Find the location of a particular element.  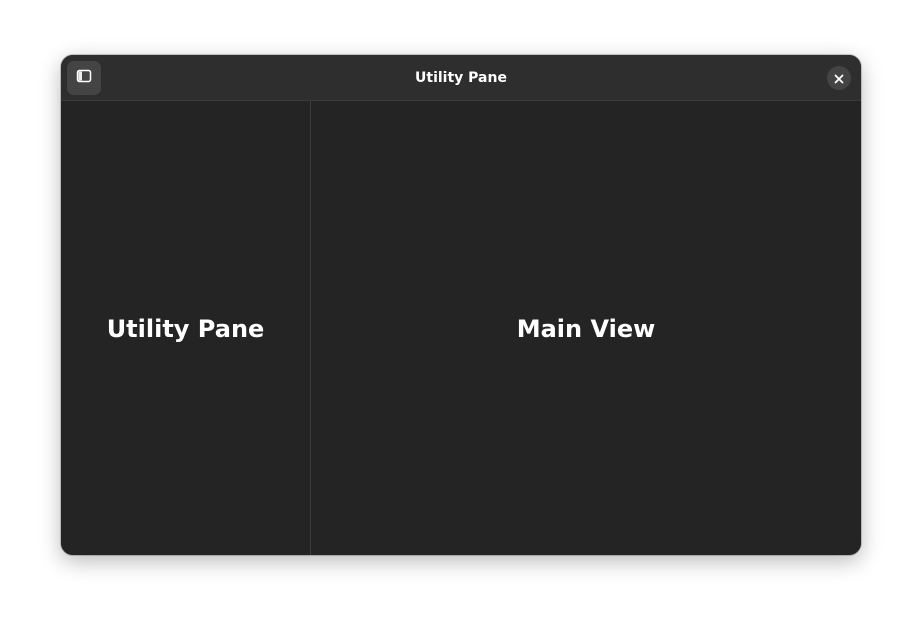

utility-pane-heading: Utility Pane is located at coordinates (185, 329).